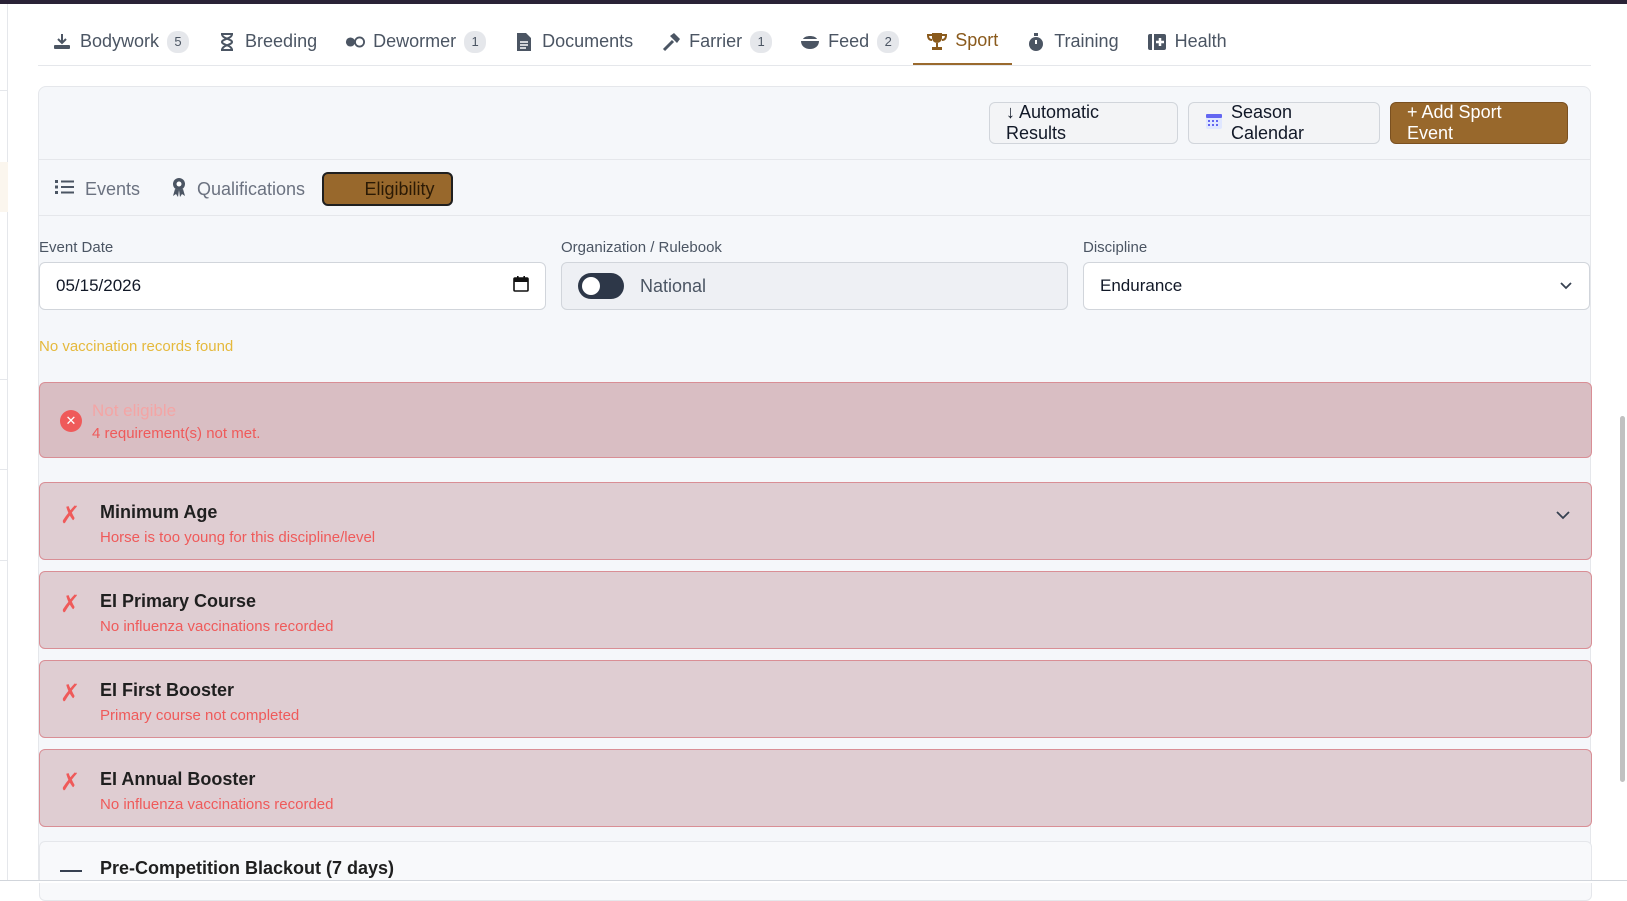 The height and width of the screenshot is (901, 1627). Describe the element at coordinates (641, 247) in the screenshot. I see `organization-label: Organization / Rulebook` at that location.